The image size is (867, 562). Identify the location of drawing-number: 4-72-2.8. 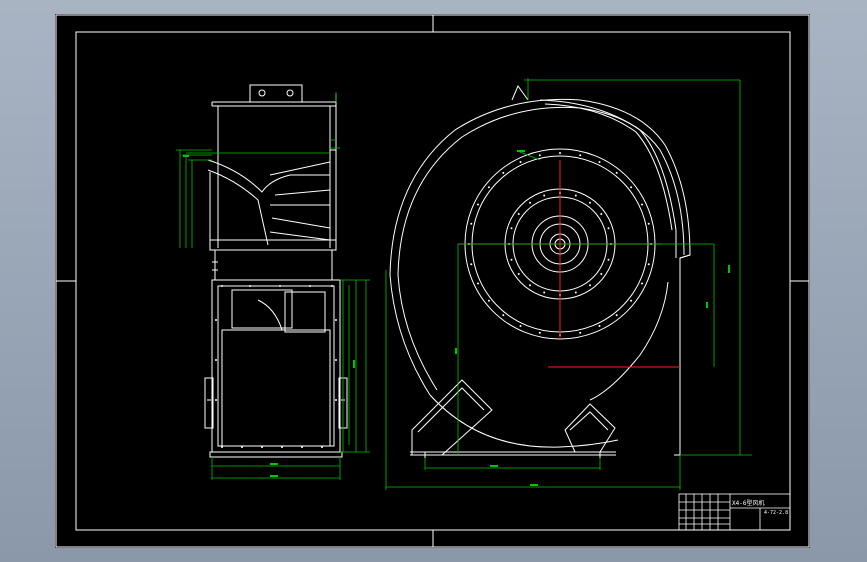
(776, 513).